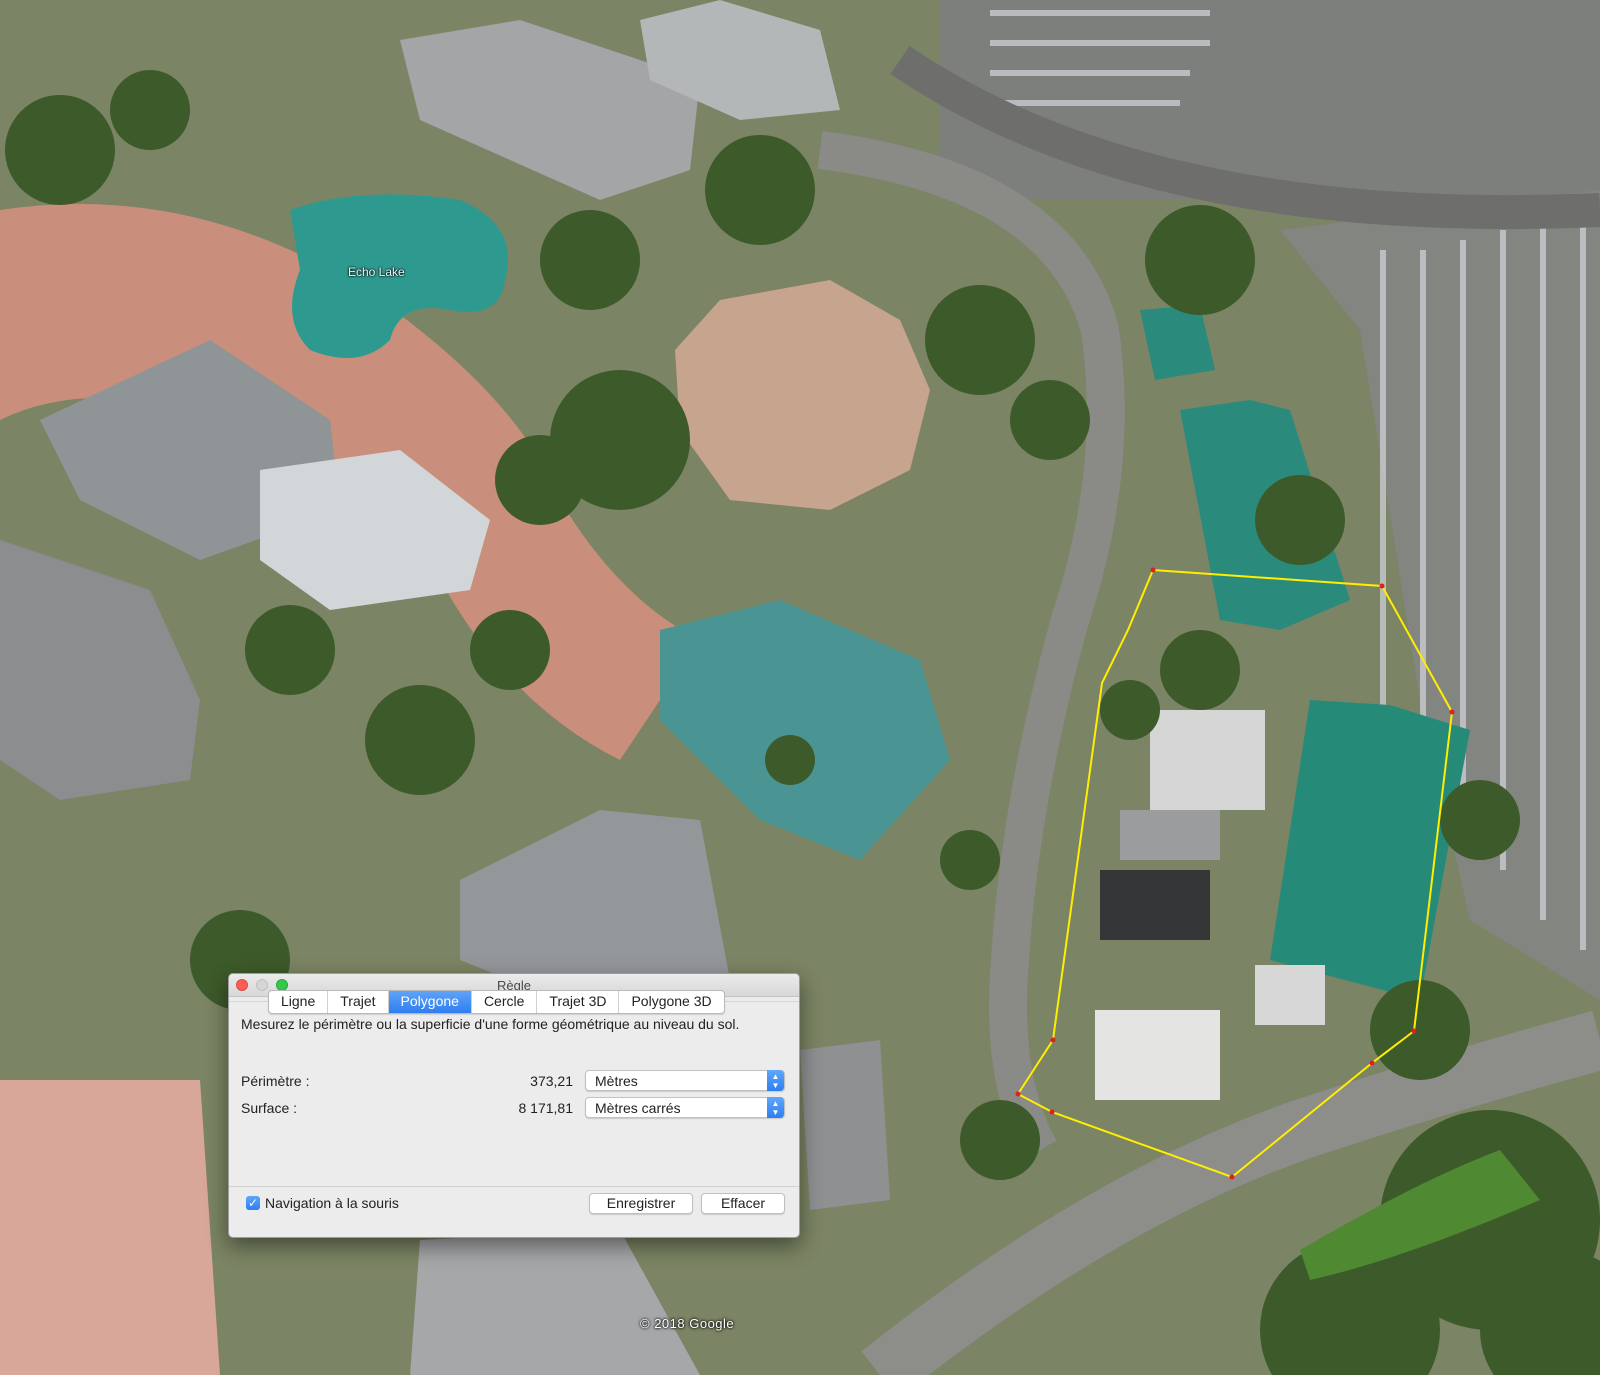 Image resolution: width=1600 pixels, height=1375 pixels. I want to click on tab-trajet: Trajet, so click(358, 1002).